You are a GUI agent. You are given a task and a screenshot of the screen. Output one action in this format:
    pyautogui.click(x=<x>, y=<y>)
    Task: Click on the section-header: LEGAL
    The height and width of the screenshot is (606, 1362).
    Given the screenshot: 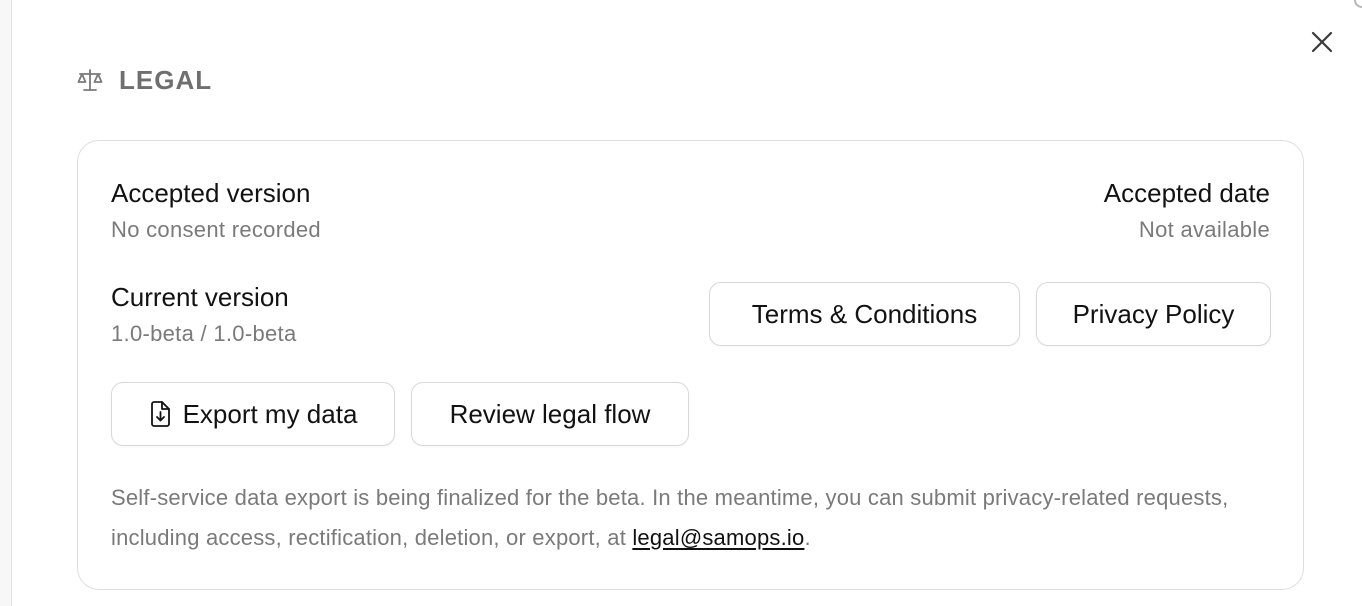 What is the action you would take?
    pyautogui.click(x=144, y=80)
    